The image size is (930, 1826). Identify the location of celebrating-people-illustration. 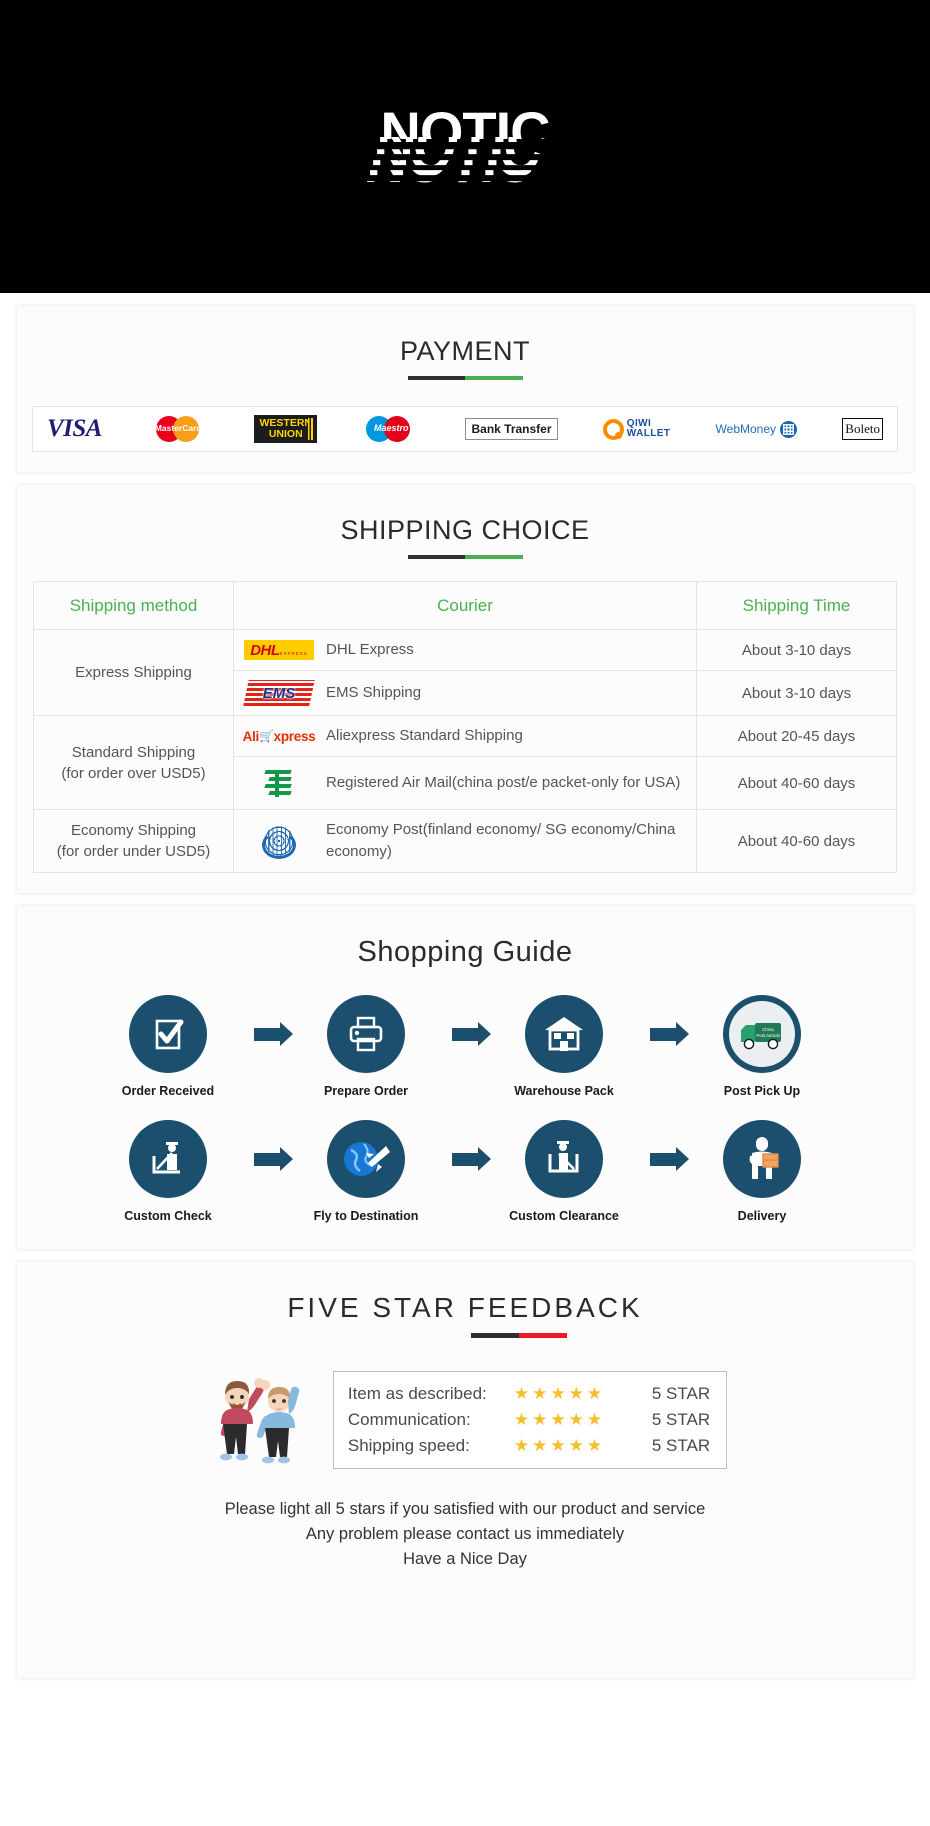
(257, 1420).